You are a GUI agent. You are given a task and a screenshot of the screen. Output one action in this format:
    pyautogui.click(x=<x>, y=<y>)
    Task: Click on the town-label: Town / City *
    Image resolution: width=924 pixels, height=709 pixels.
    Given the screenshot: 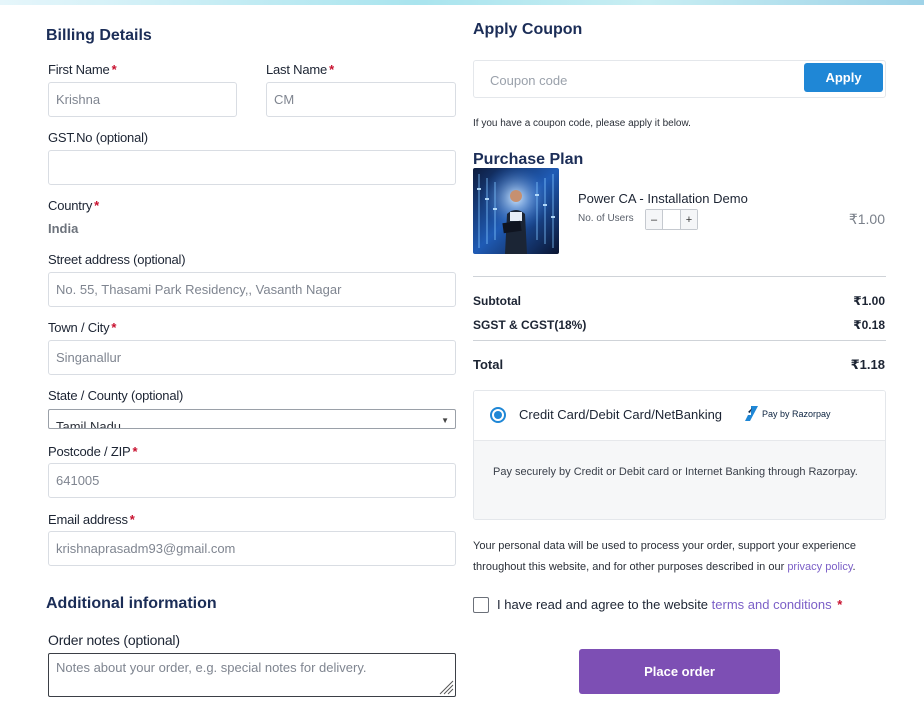 What is the action you would take?
    pyautogui.click(x=82, y=327)
    